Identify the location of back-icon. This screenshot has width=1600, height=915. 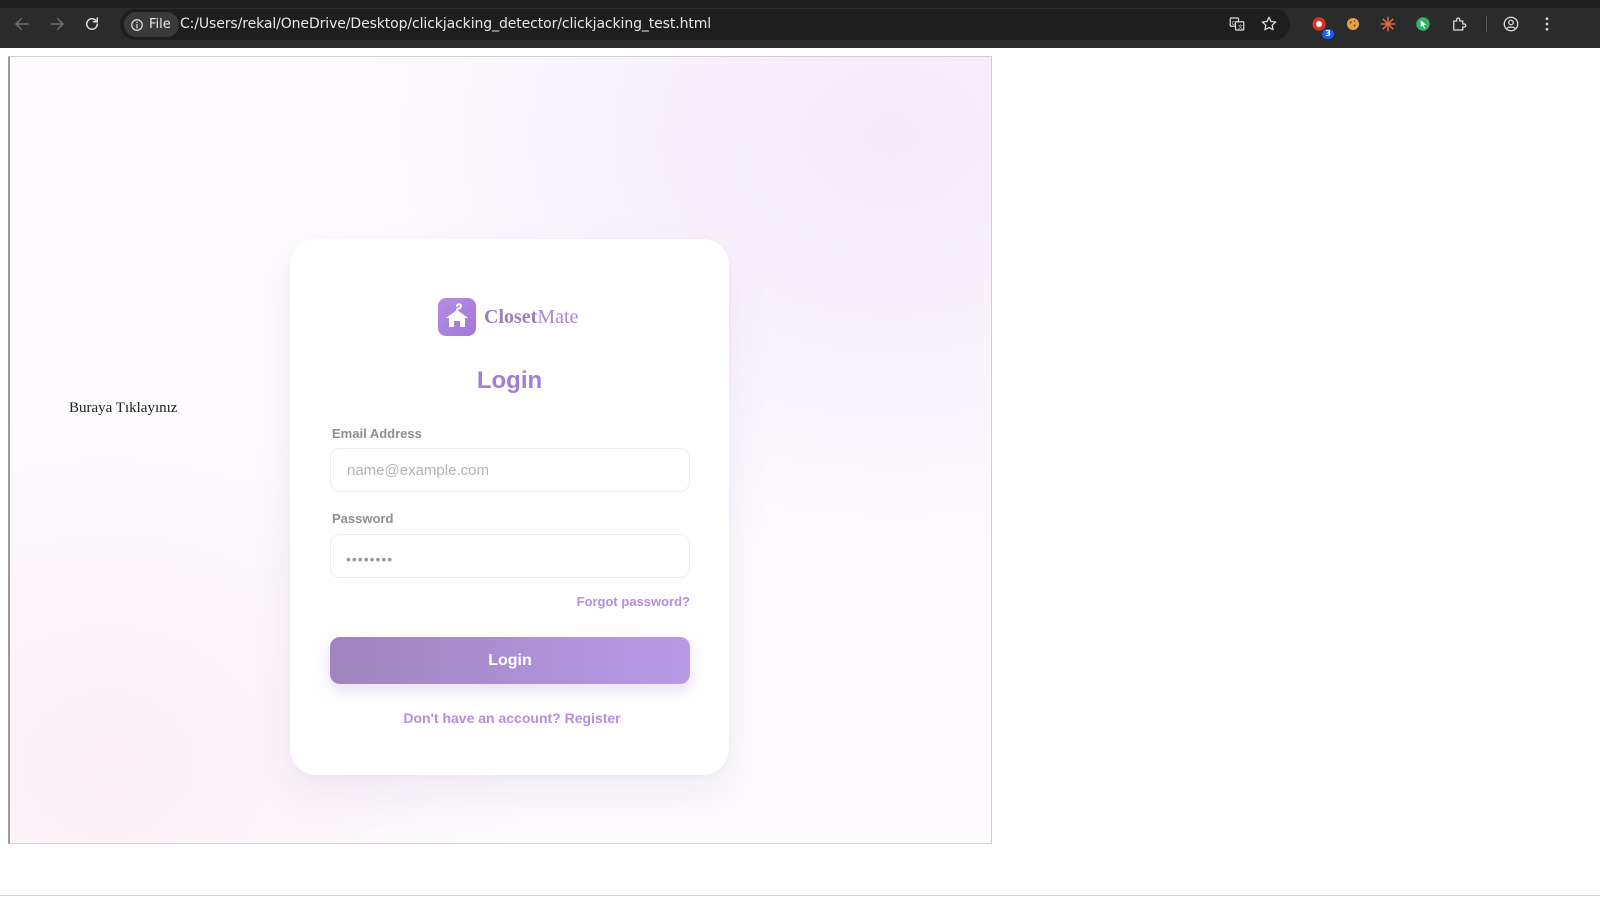
(22, 24).